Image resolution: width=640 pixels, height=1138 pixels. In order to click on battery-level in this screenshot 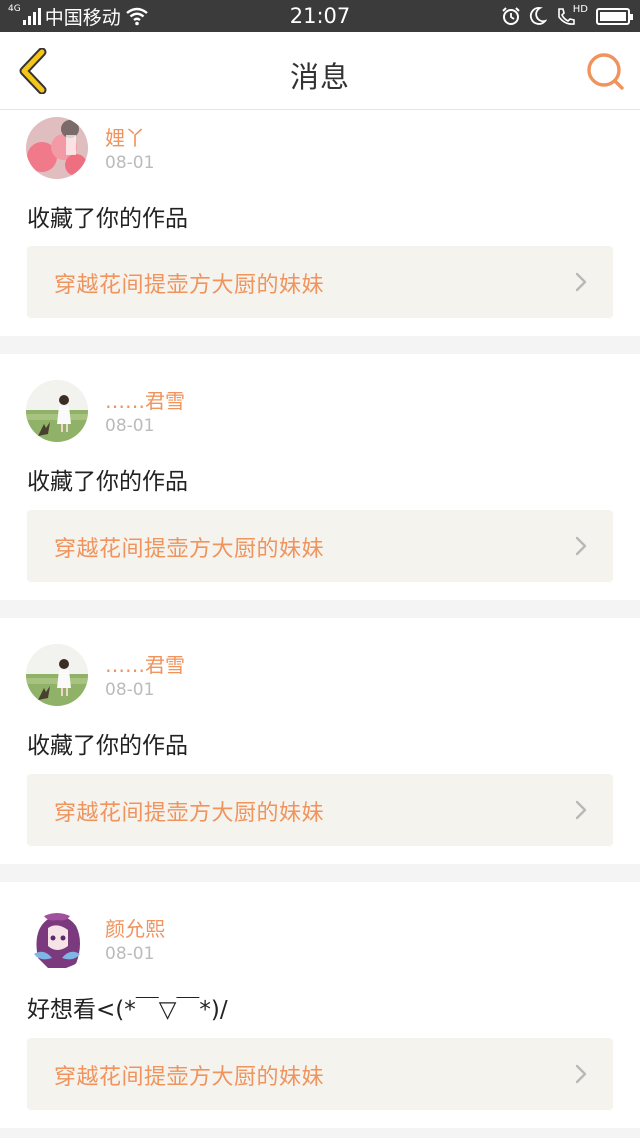, I will do `click(613, 16)`.